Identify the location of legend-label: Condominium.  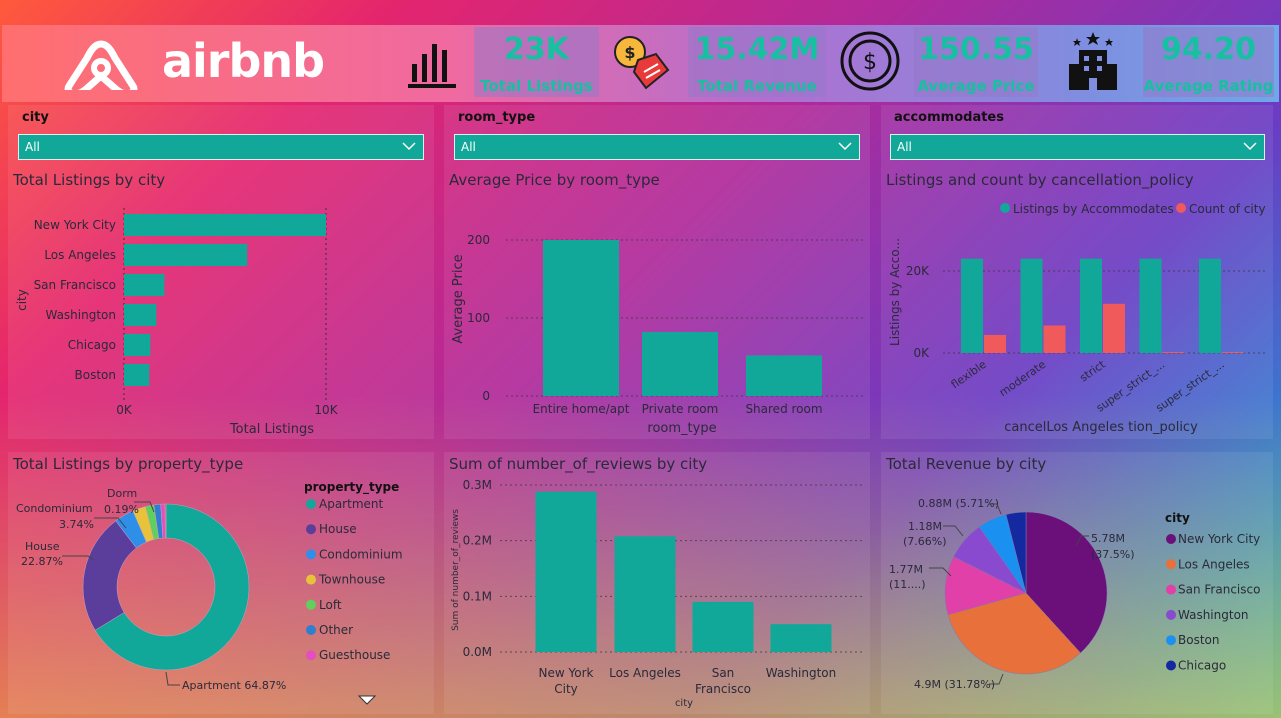
(361, 554).